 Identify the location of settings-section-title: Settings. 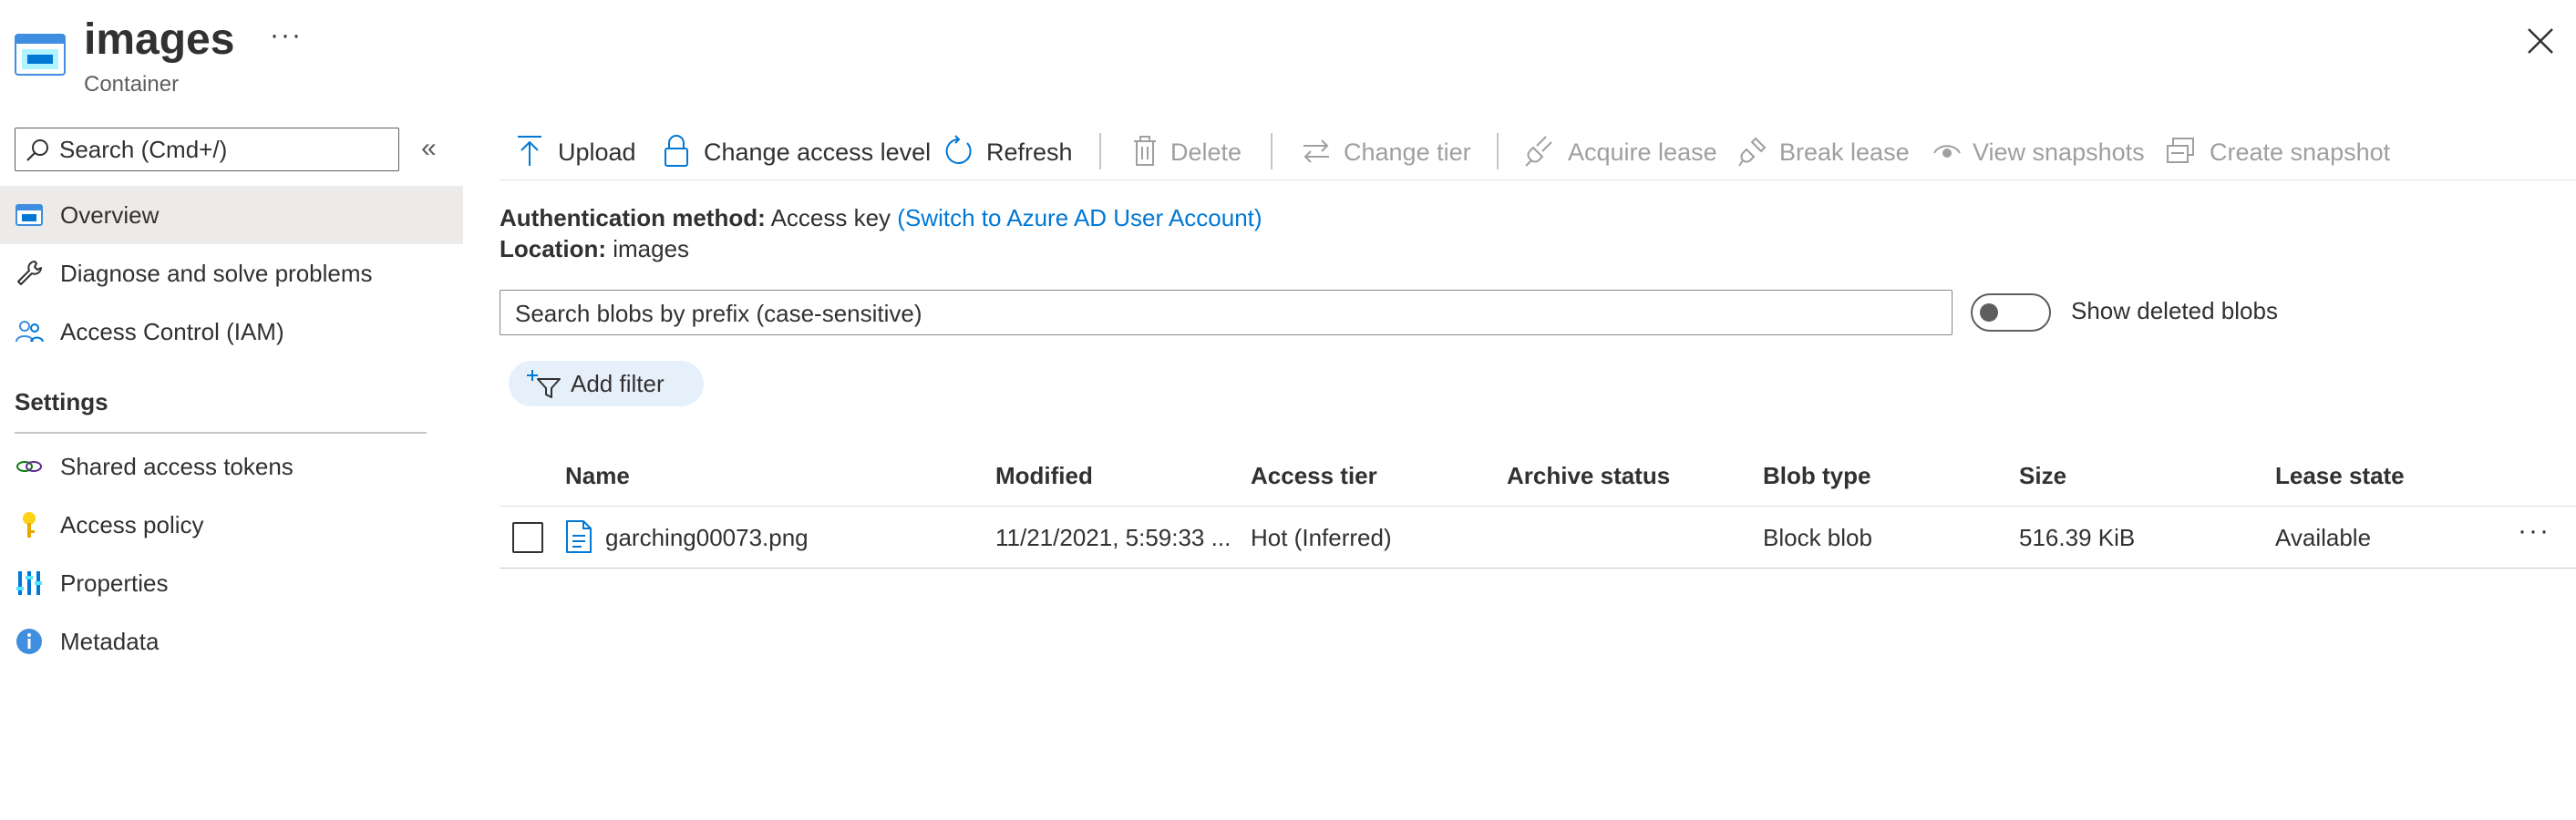
(61, 401).